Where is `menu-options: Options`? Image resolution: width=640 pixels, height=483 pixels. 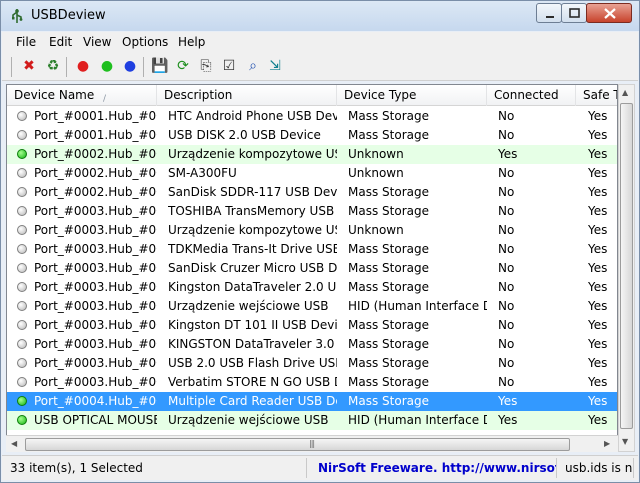 menu-options: Options is located at coordinates (145, 42).